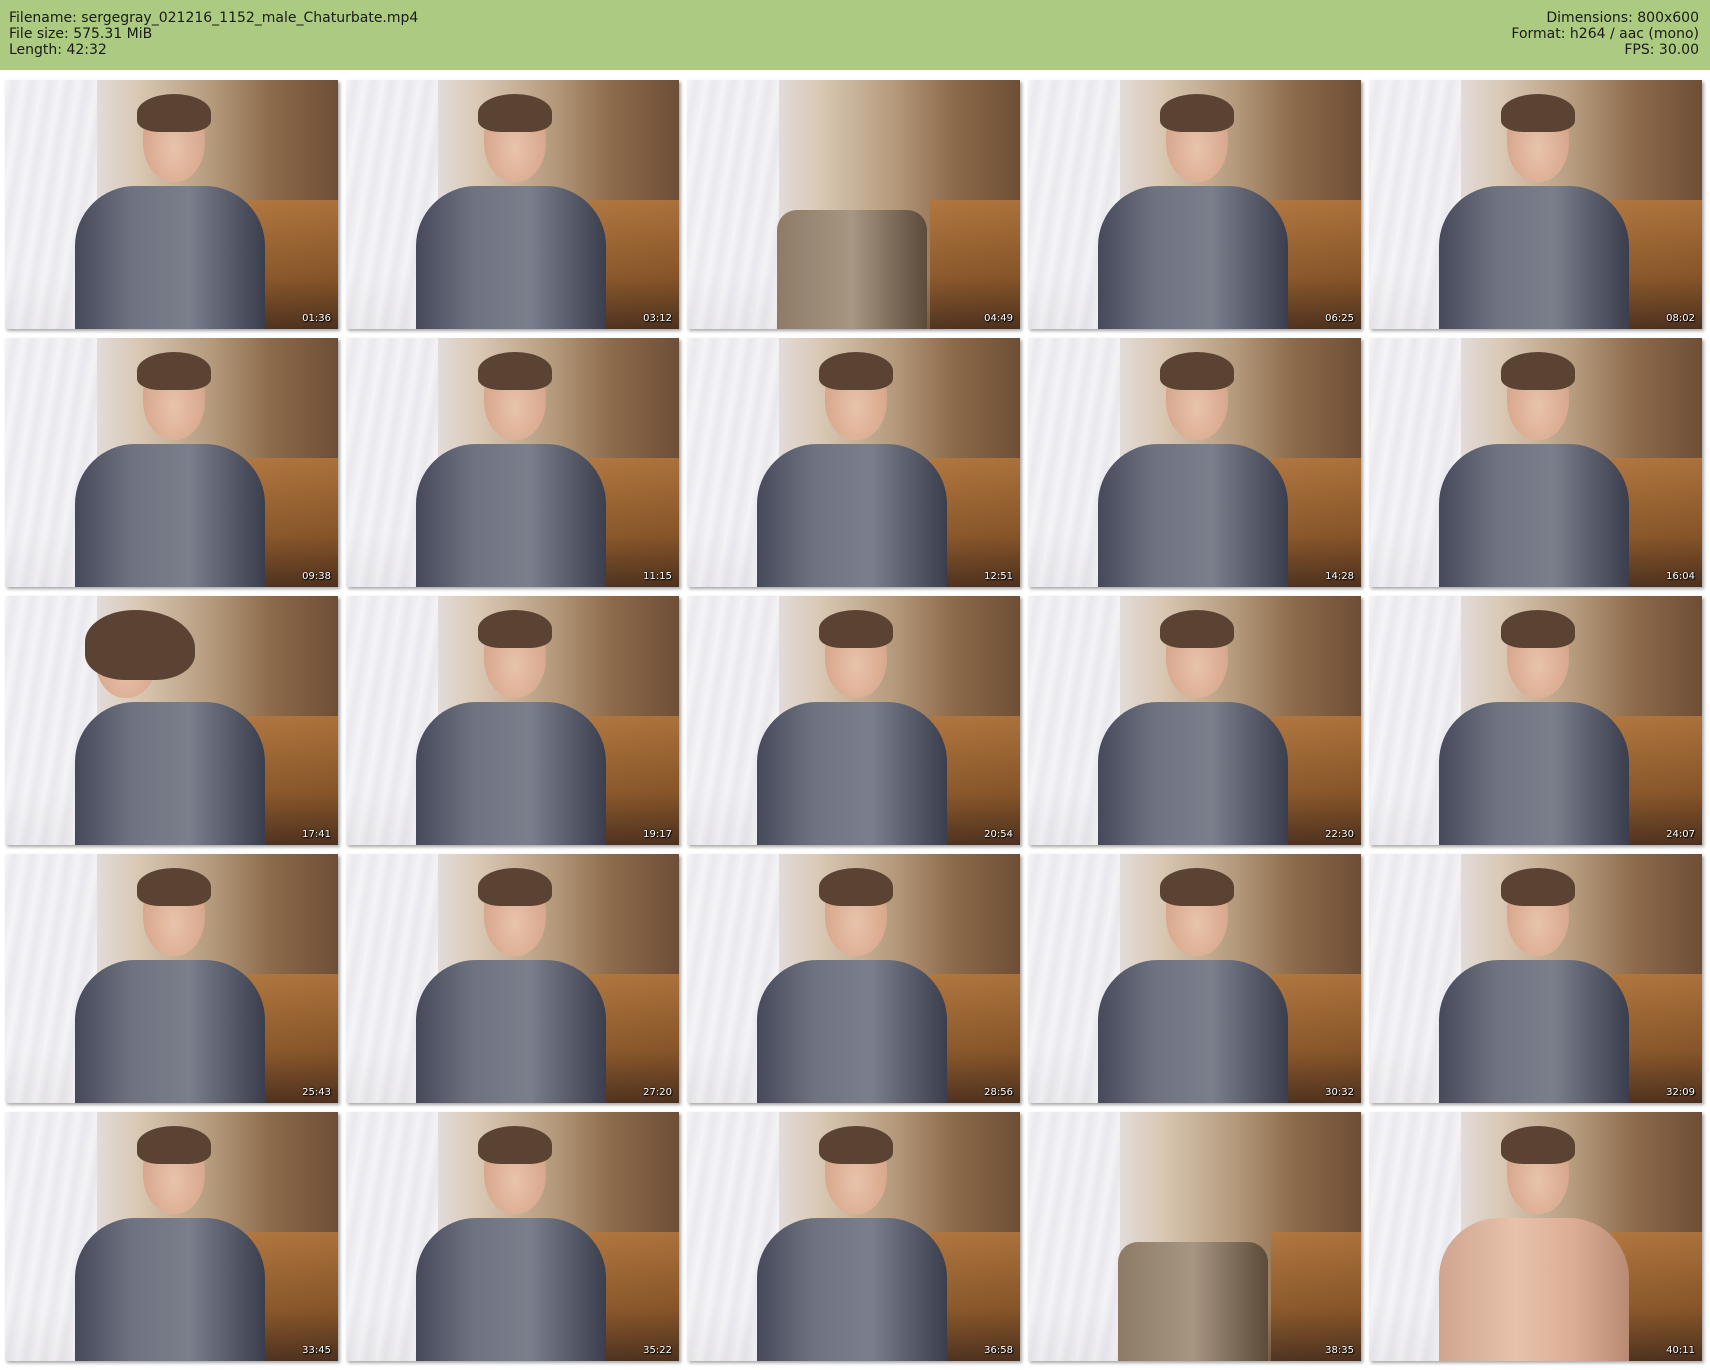 The width and height of the screenshot is (1710, 1370). I want to click on thumbnail-timestamp: 32:09, so click(1680, 1092).